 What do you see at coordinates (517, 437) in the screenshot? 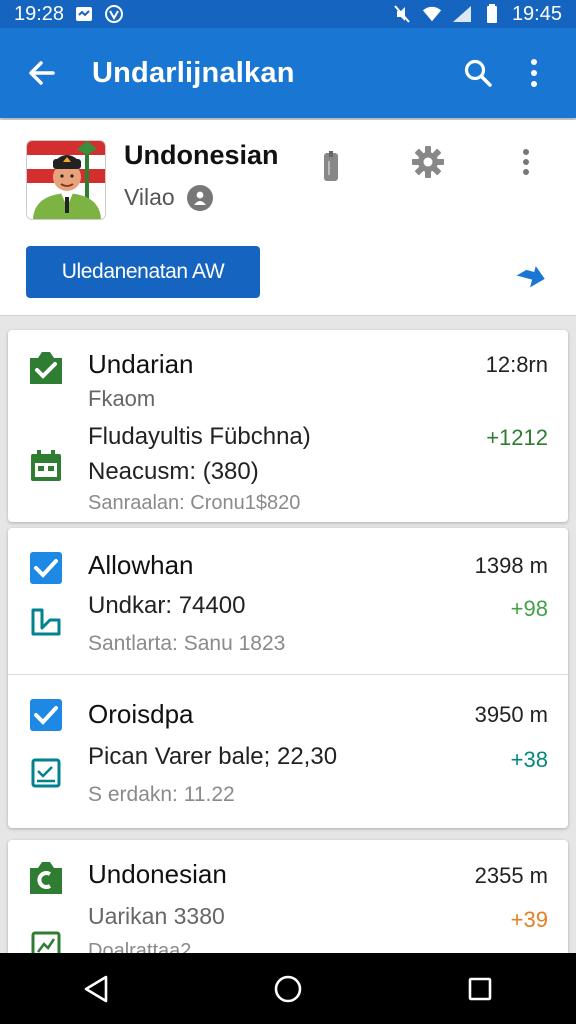
I see `entry-delta: +1212` at bounding box center [517, 437].